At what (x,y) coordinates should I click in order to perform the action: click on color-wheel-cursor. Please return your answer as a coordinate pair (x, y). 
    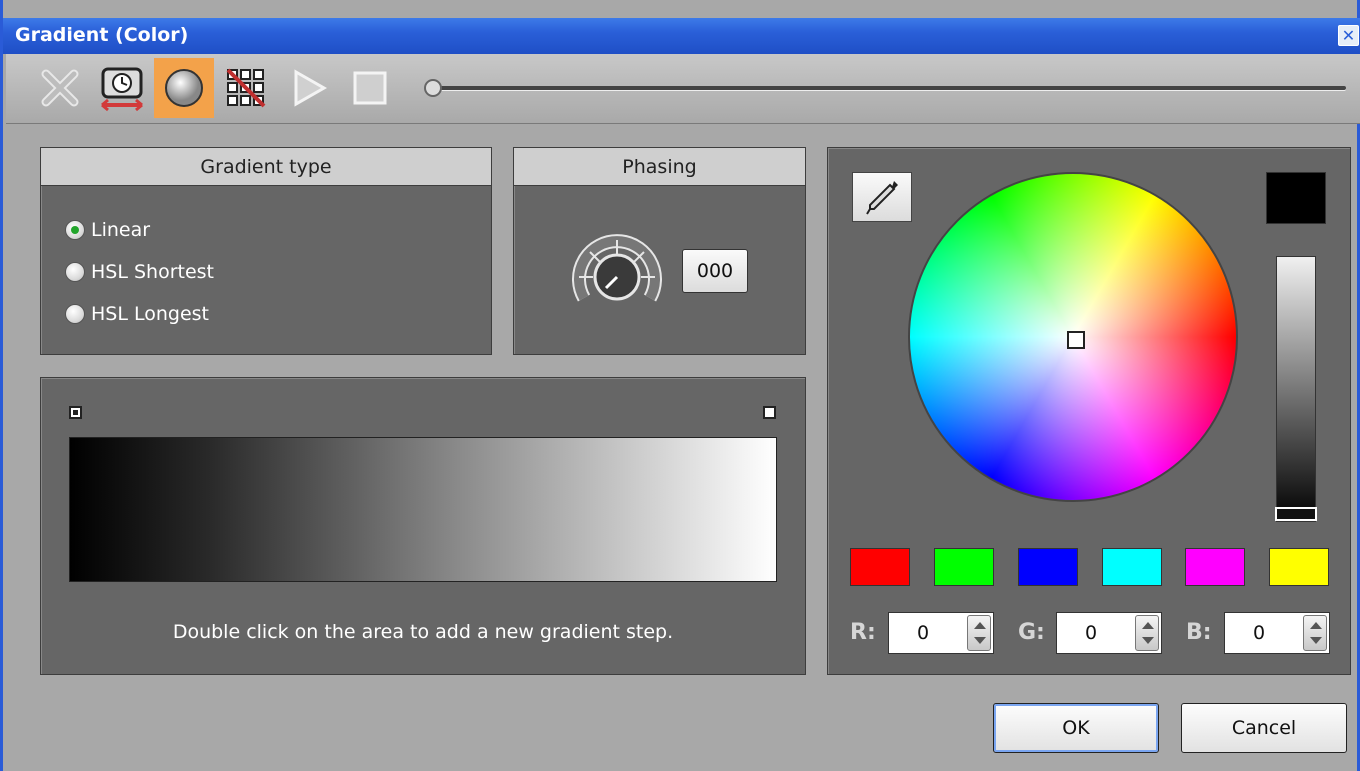
    Looking at the image, I should click on (1076, 340).